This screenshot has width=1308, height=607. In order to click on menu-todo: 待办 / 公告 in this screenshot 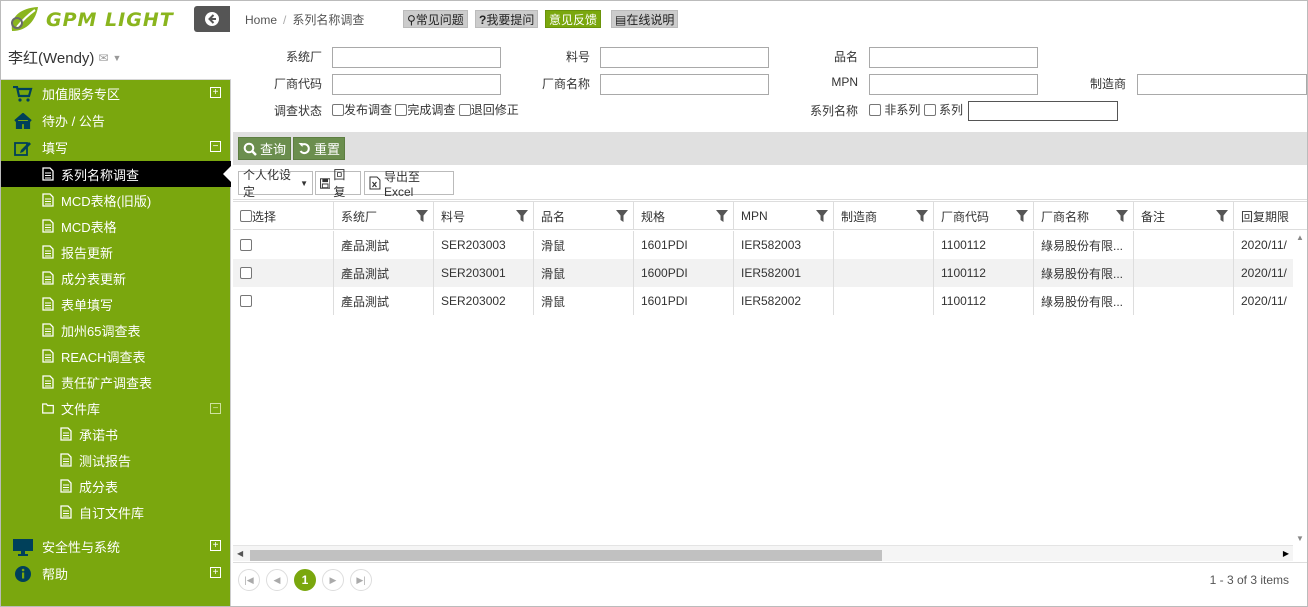, I will do `click(115, 120)`.